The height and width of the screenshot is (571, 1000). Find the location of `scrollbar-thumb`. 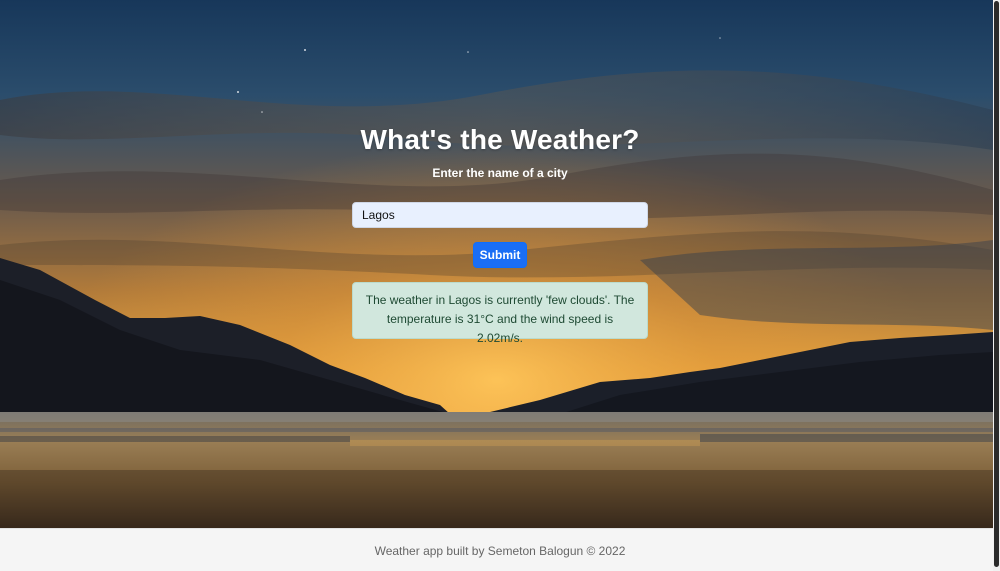

scrollbar-thumb is located at coordinates (996, 284).